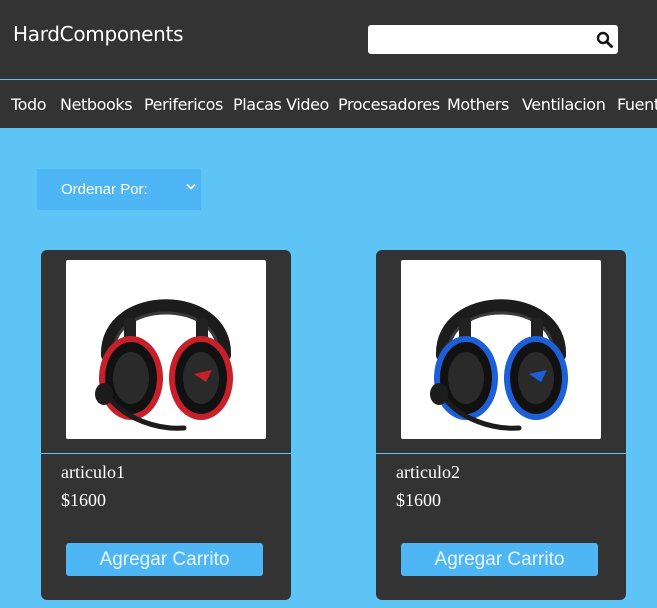 Image resolution: width=657 pixels, height=608 pixels. What do you see at coordinates (98, 34) in the screenshot?
I see `brand-logo: HardComponents` at bounding box center [98, 34].